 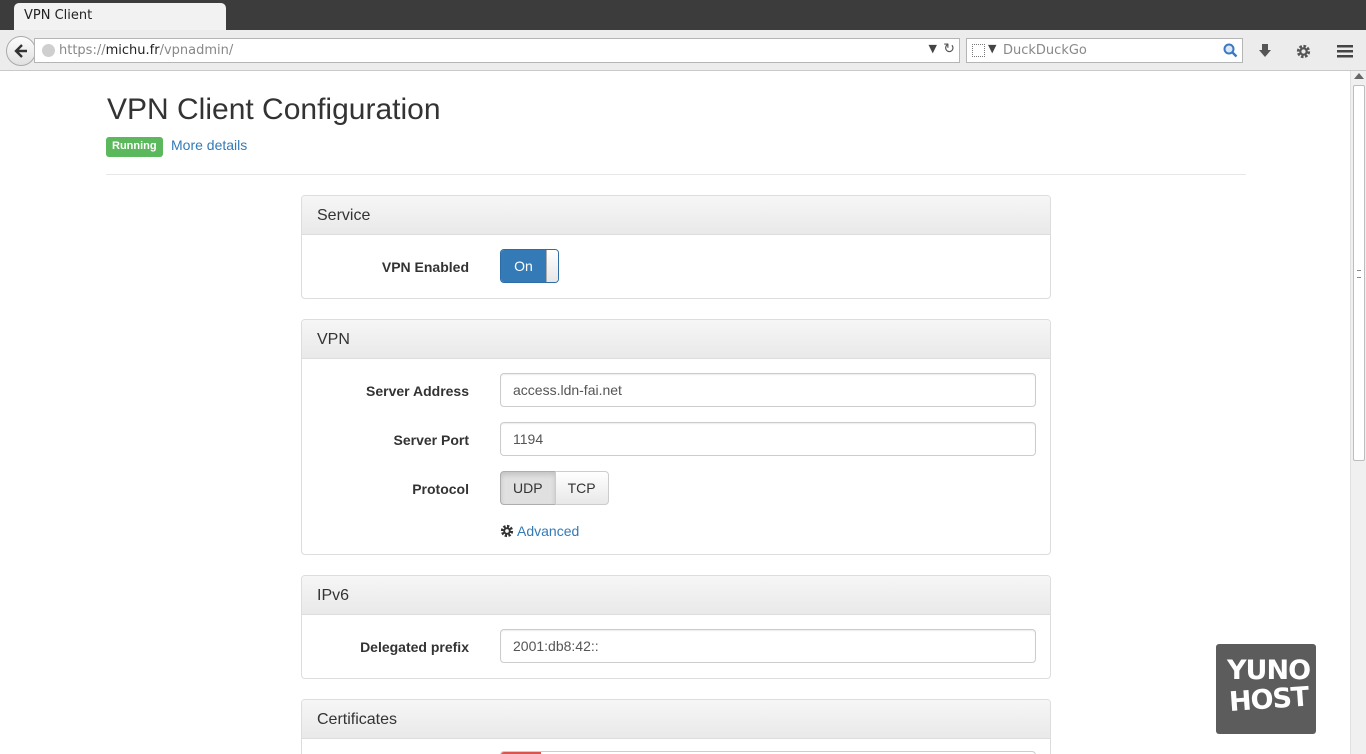 I want to click on browser-tab: VPN Client, so click(x=120, y=16).